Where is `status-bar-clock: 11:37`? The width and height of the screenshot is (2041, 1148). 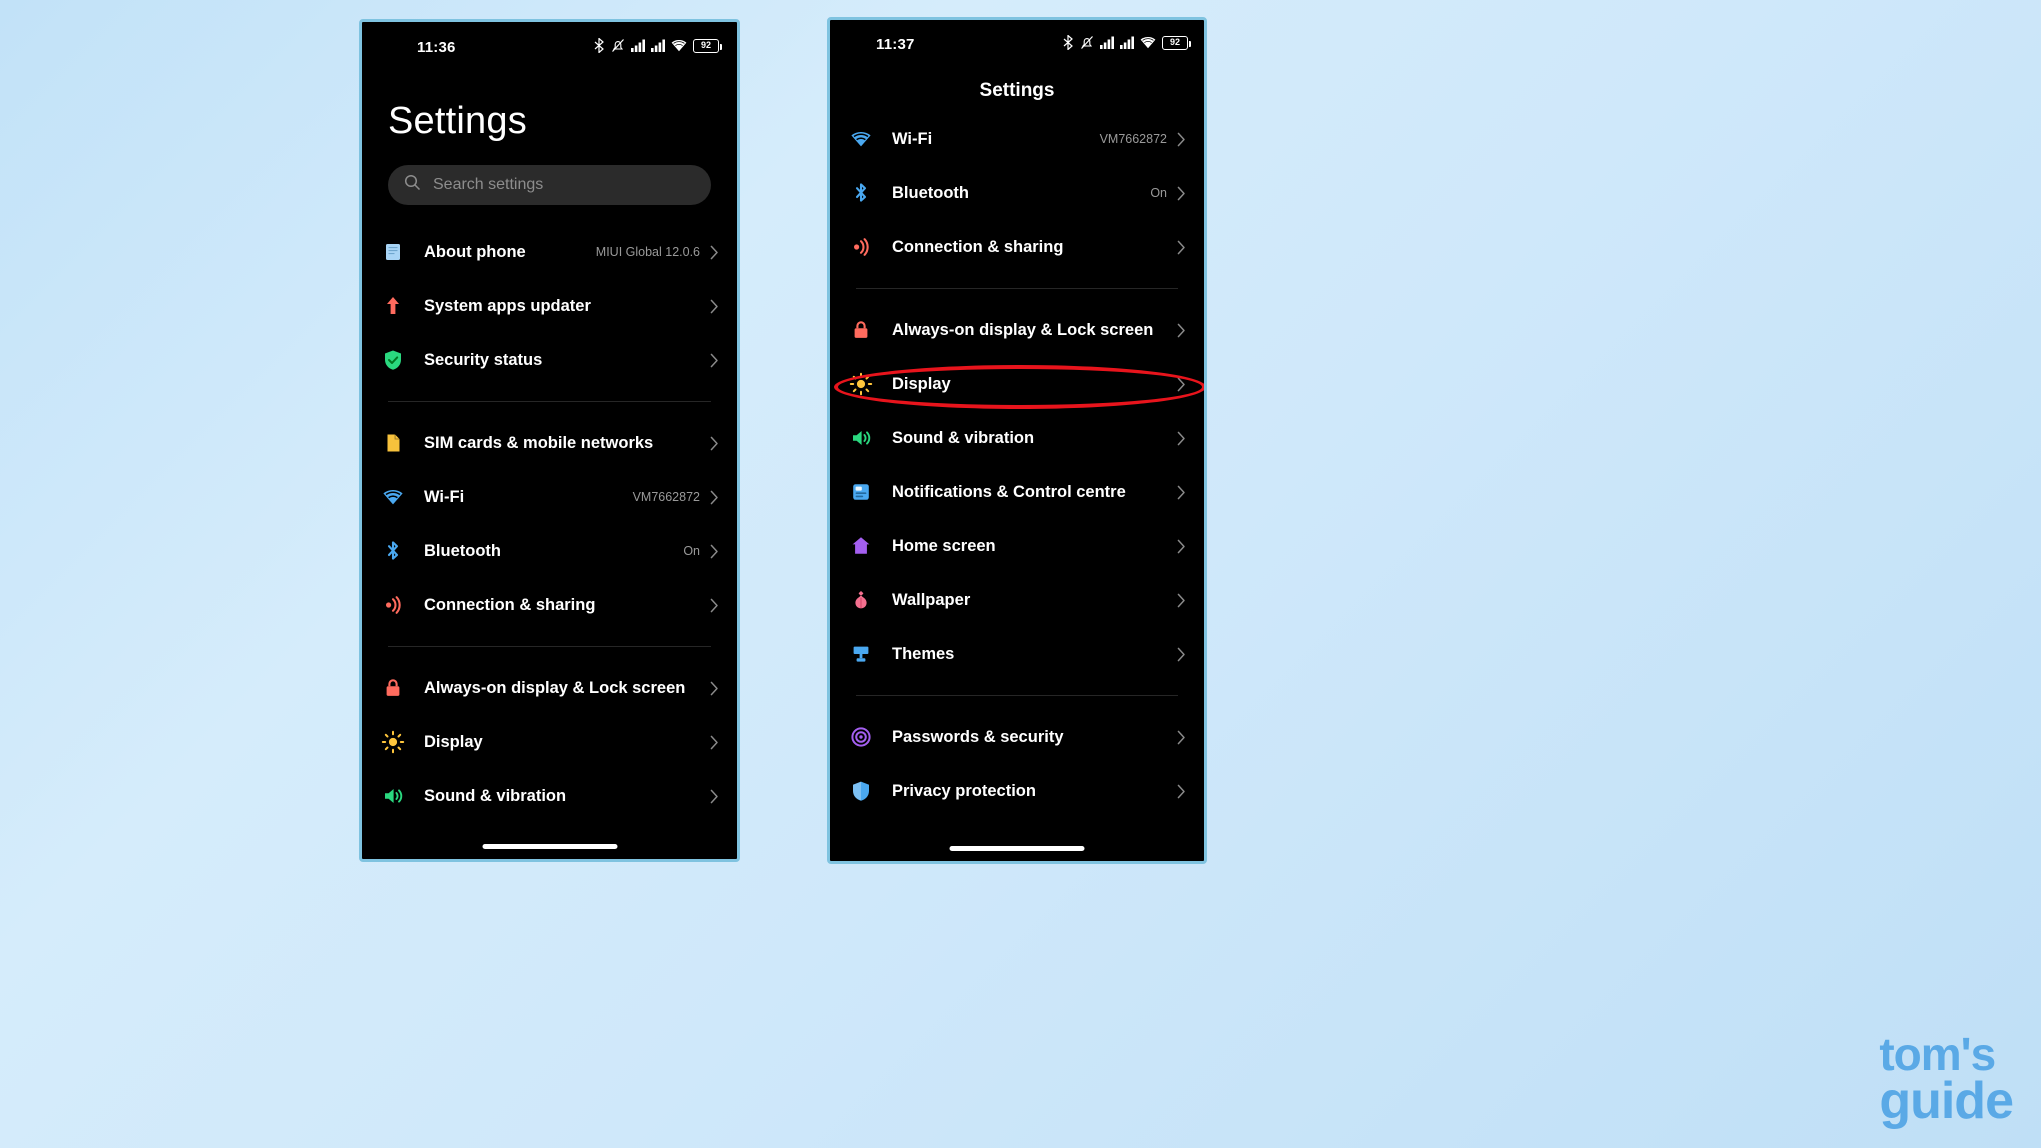 status-bar-clock: 11:37 is located at coordinates (895, 44).